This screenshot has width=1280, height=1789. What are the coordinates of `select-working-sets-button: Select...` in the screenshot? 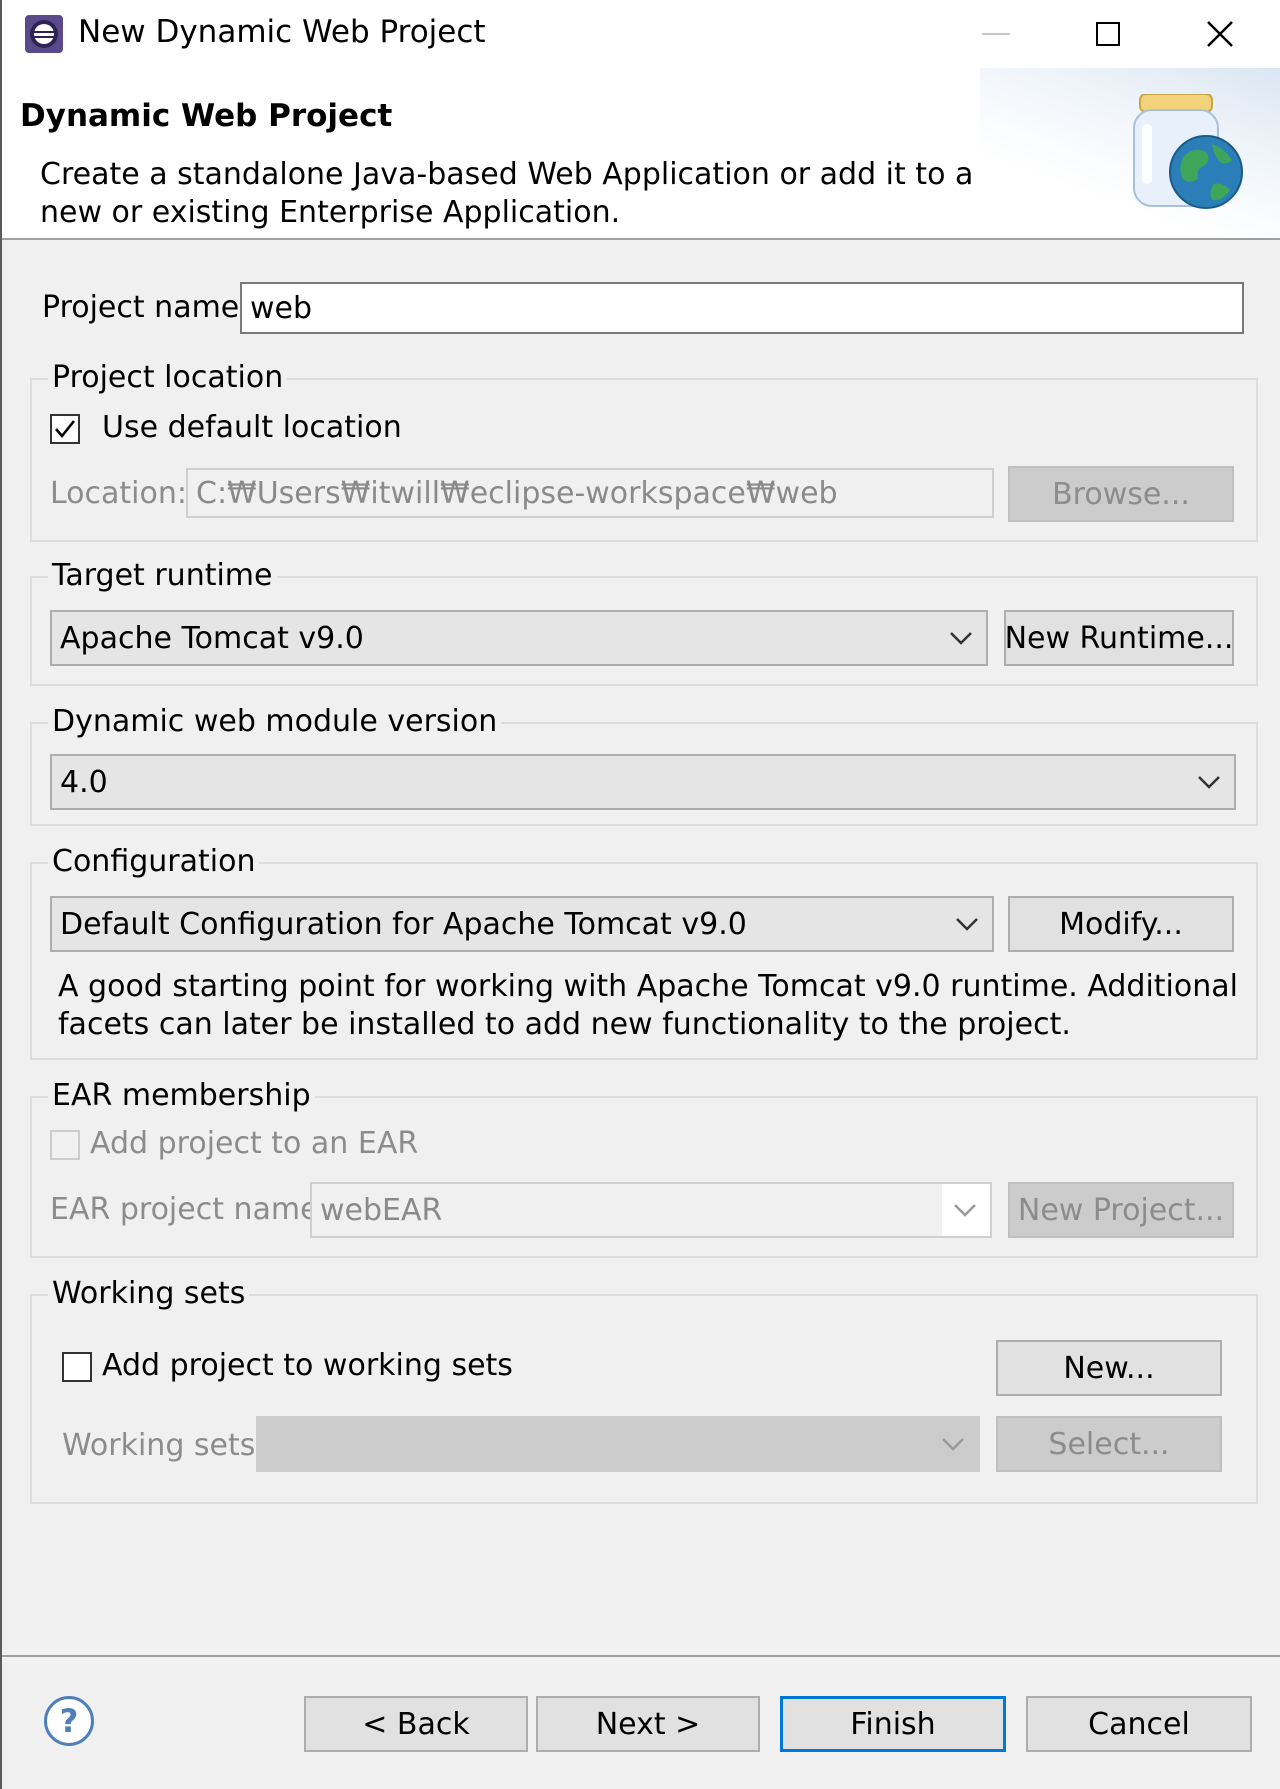 It's located at (1109, 1444).